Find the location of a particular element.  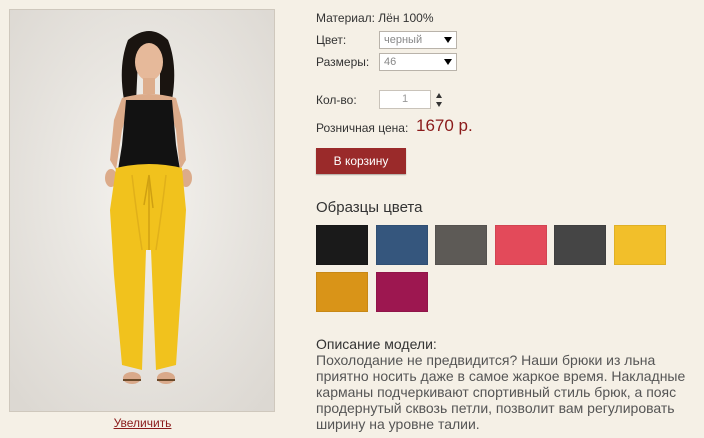

swatches-title: Образцы цвета is located at coordinates (369, 207).